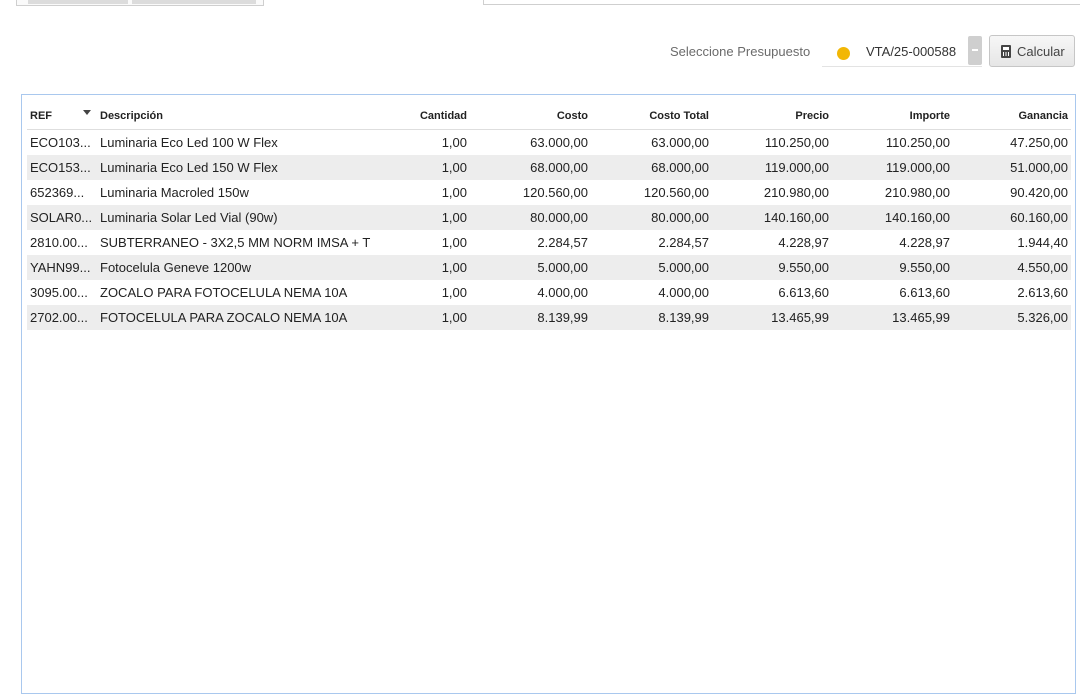 The width and height of the screenshot is (1080, 694). Describe the element at coordinates (1012, 116) in the screenshot. I see `column-header-ganancia: Ganancia` at that location.